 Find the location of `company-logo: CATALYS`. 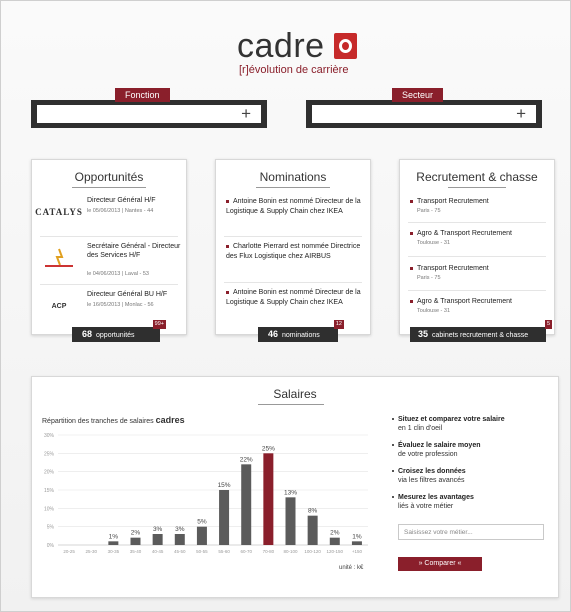

company-logo: CATALYS is located at coordinates (59, 212).